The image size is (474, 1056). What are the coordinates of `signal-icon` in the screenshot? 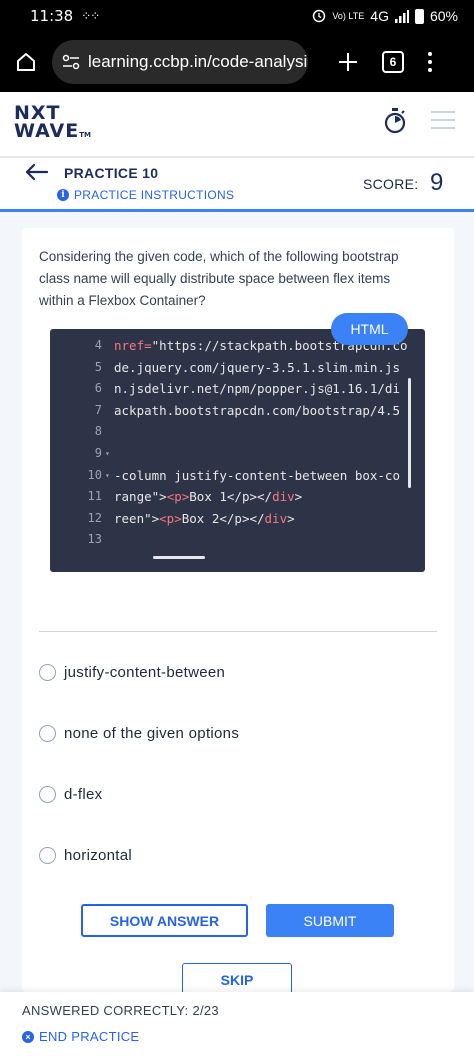 It's located at (401, 16).